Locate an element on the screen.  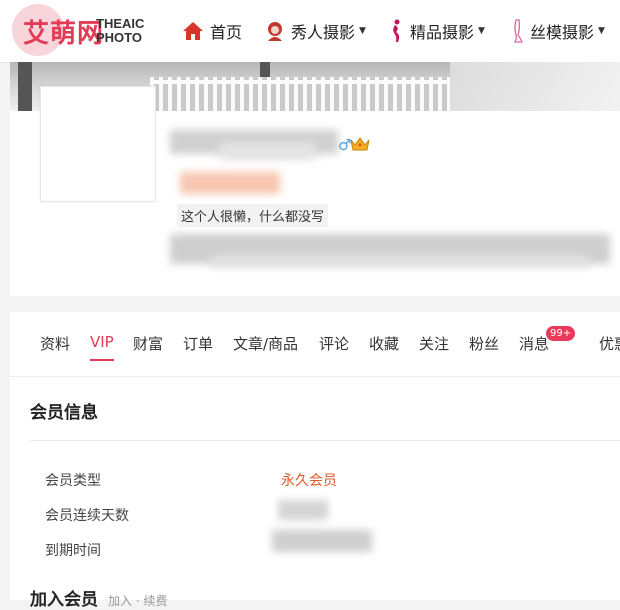
nav-xiuren-label: 秀人摄影 is located at coordinates (323, 32).